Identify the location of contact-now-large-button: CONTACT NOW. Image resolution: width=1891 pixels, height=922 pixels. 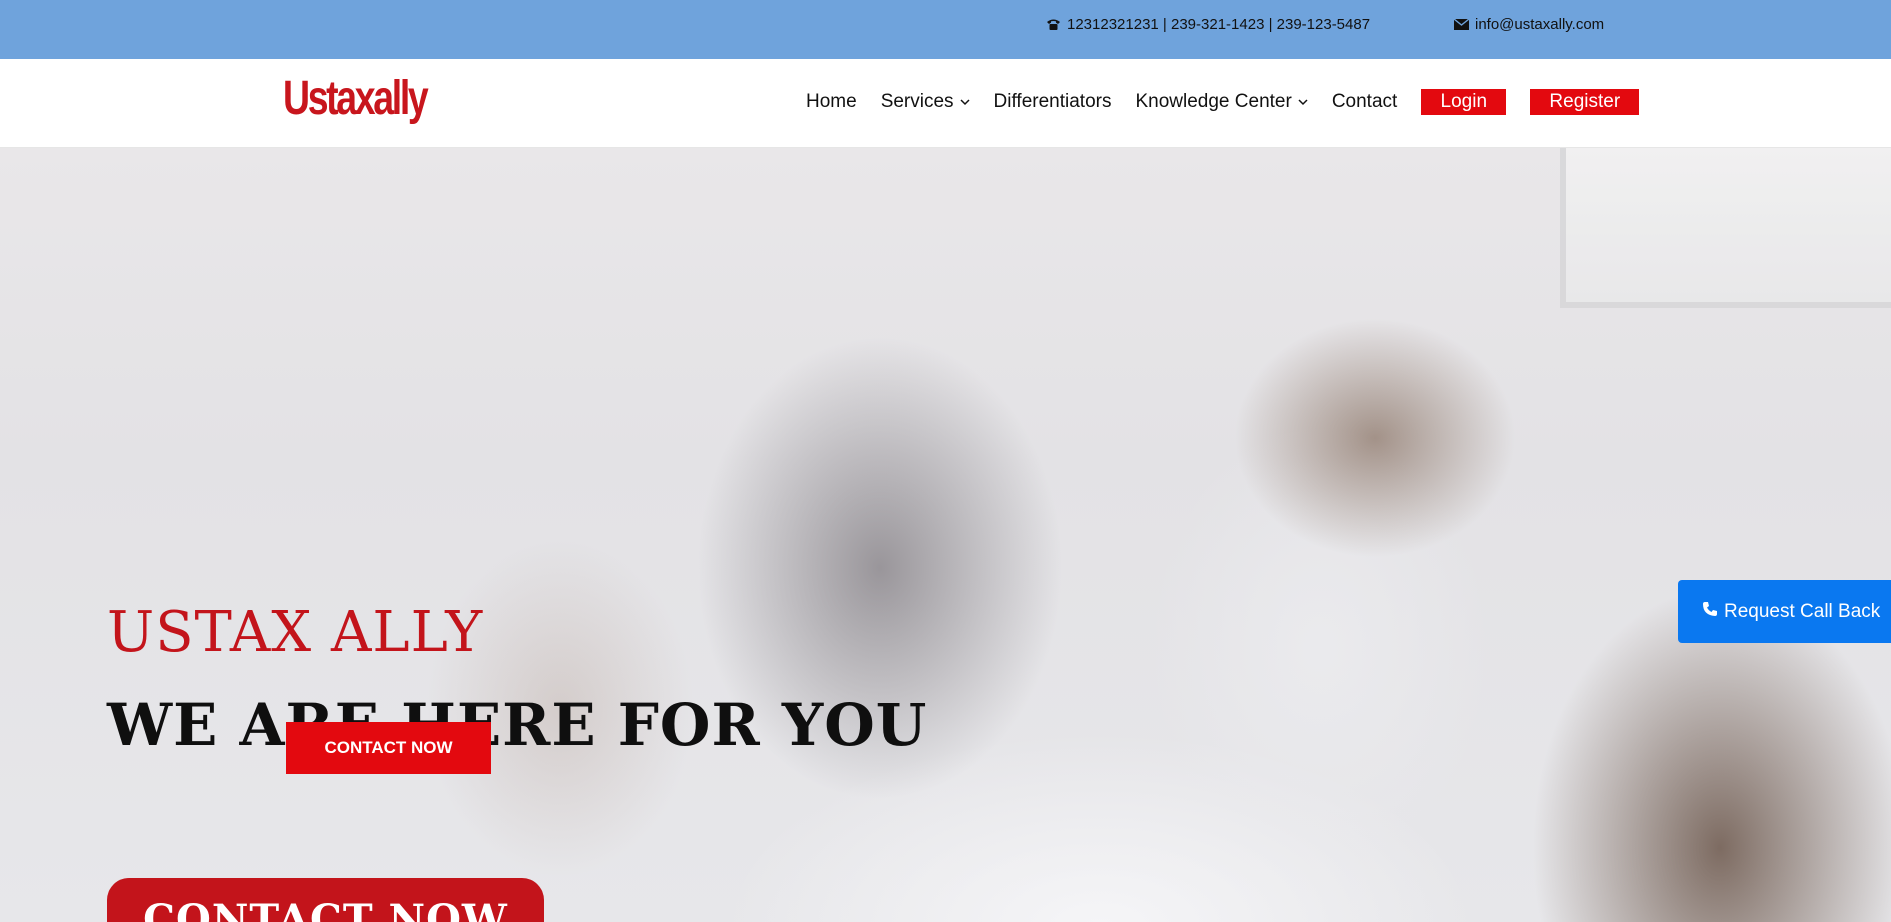
(325, 900).